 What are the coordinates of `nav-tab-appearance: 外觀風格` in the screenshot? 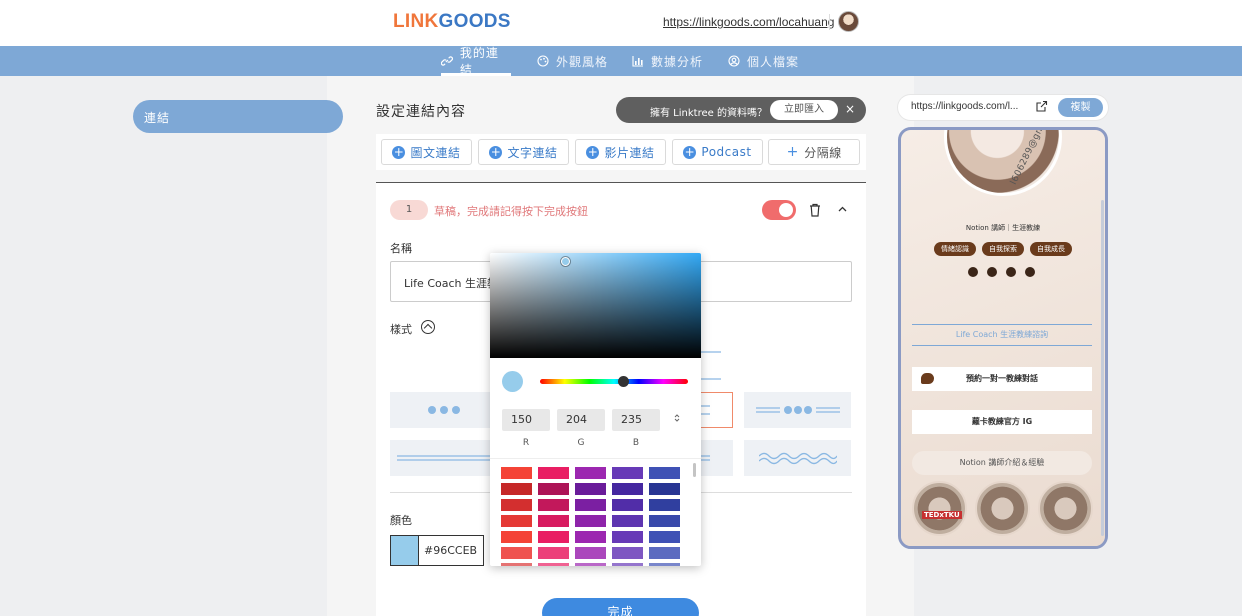 It's located at (572, 61).